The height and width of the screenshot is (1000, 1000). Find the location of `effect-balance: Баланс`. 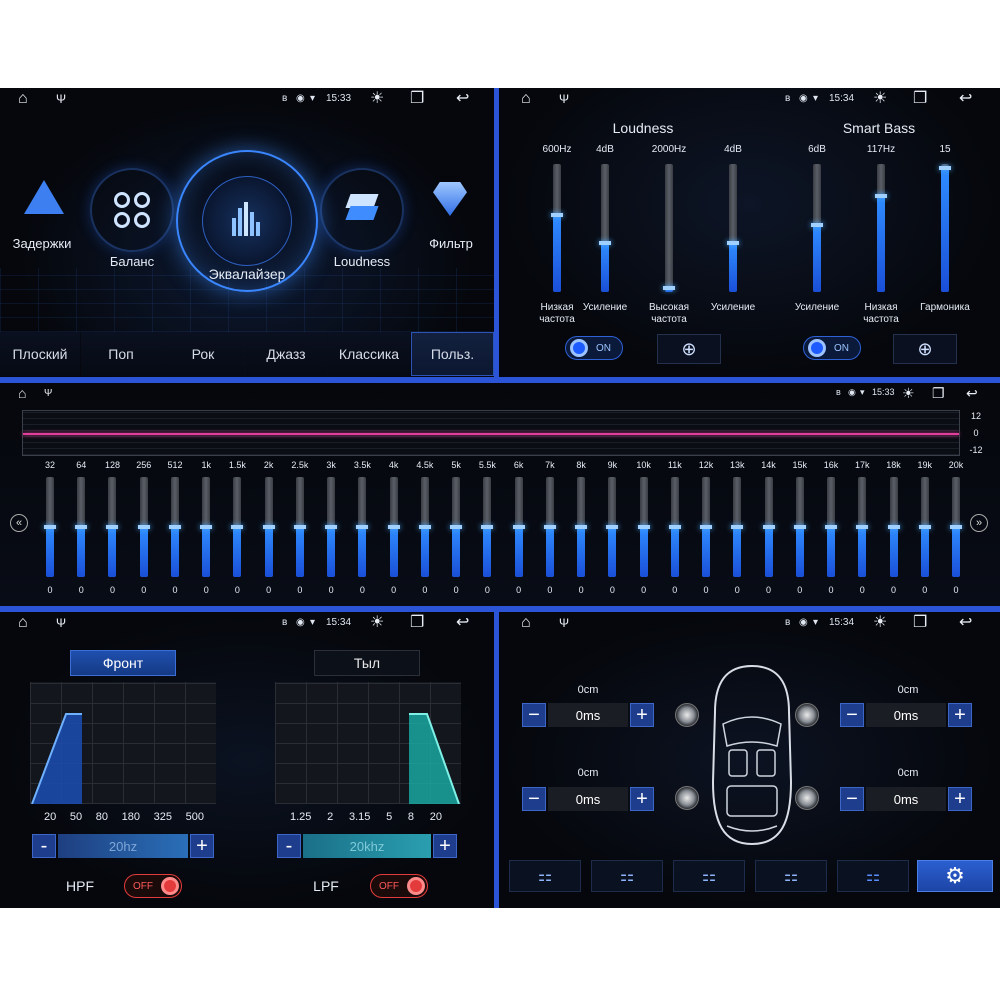

effect-balance: Баланс is located at coordinates (132, 223).